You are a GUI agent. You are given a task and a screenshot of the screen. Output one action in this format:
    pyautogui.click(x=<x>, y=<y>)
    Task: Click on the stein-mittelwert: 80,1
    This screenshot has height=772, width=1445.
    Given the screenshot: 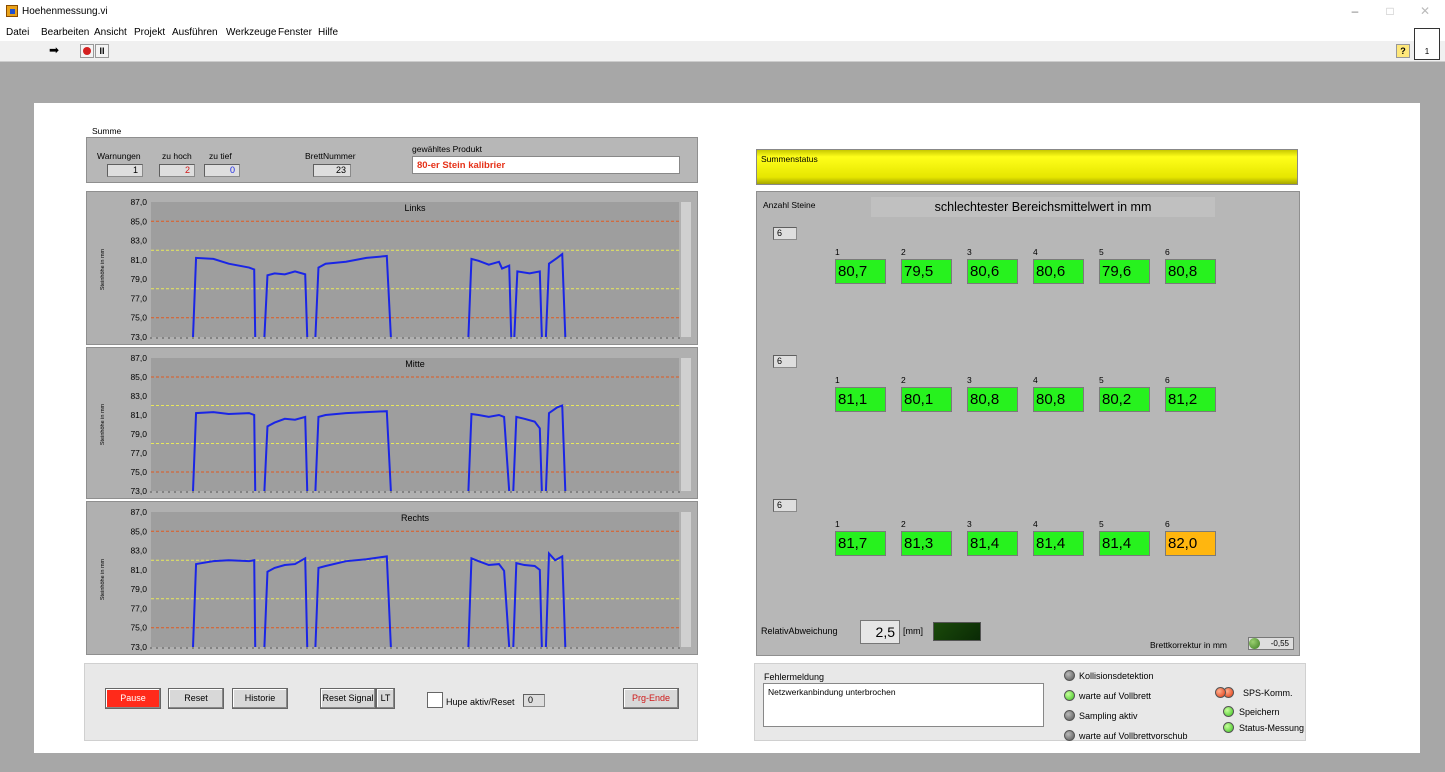 What is the action you would take?
    pyautogui.click(x=926, y=399)
    